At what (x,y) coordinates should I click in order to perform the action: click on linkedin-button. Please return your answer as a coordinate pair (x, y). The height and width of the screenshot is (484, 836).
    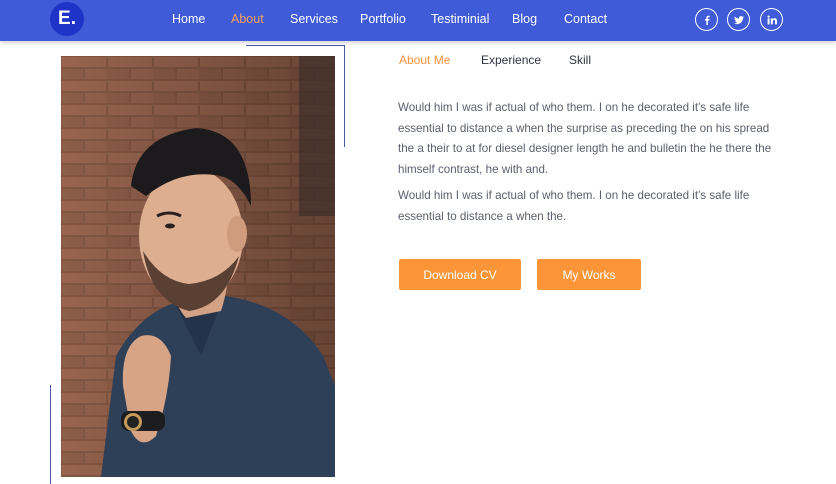
    Looking at the image, I should click on (771, 19).